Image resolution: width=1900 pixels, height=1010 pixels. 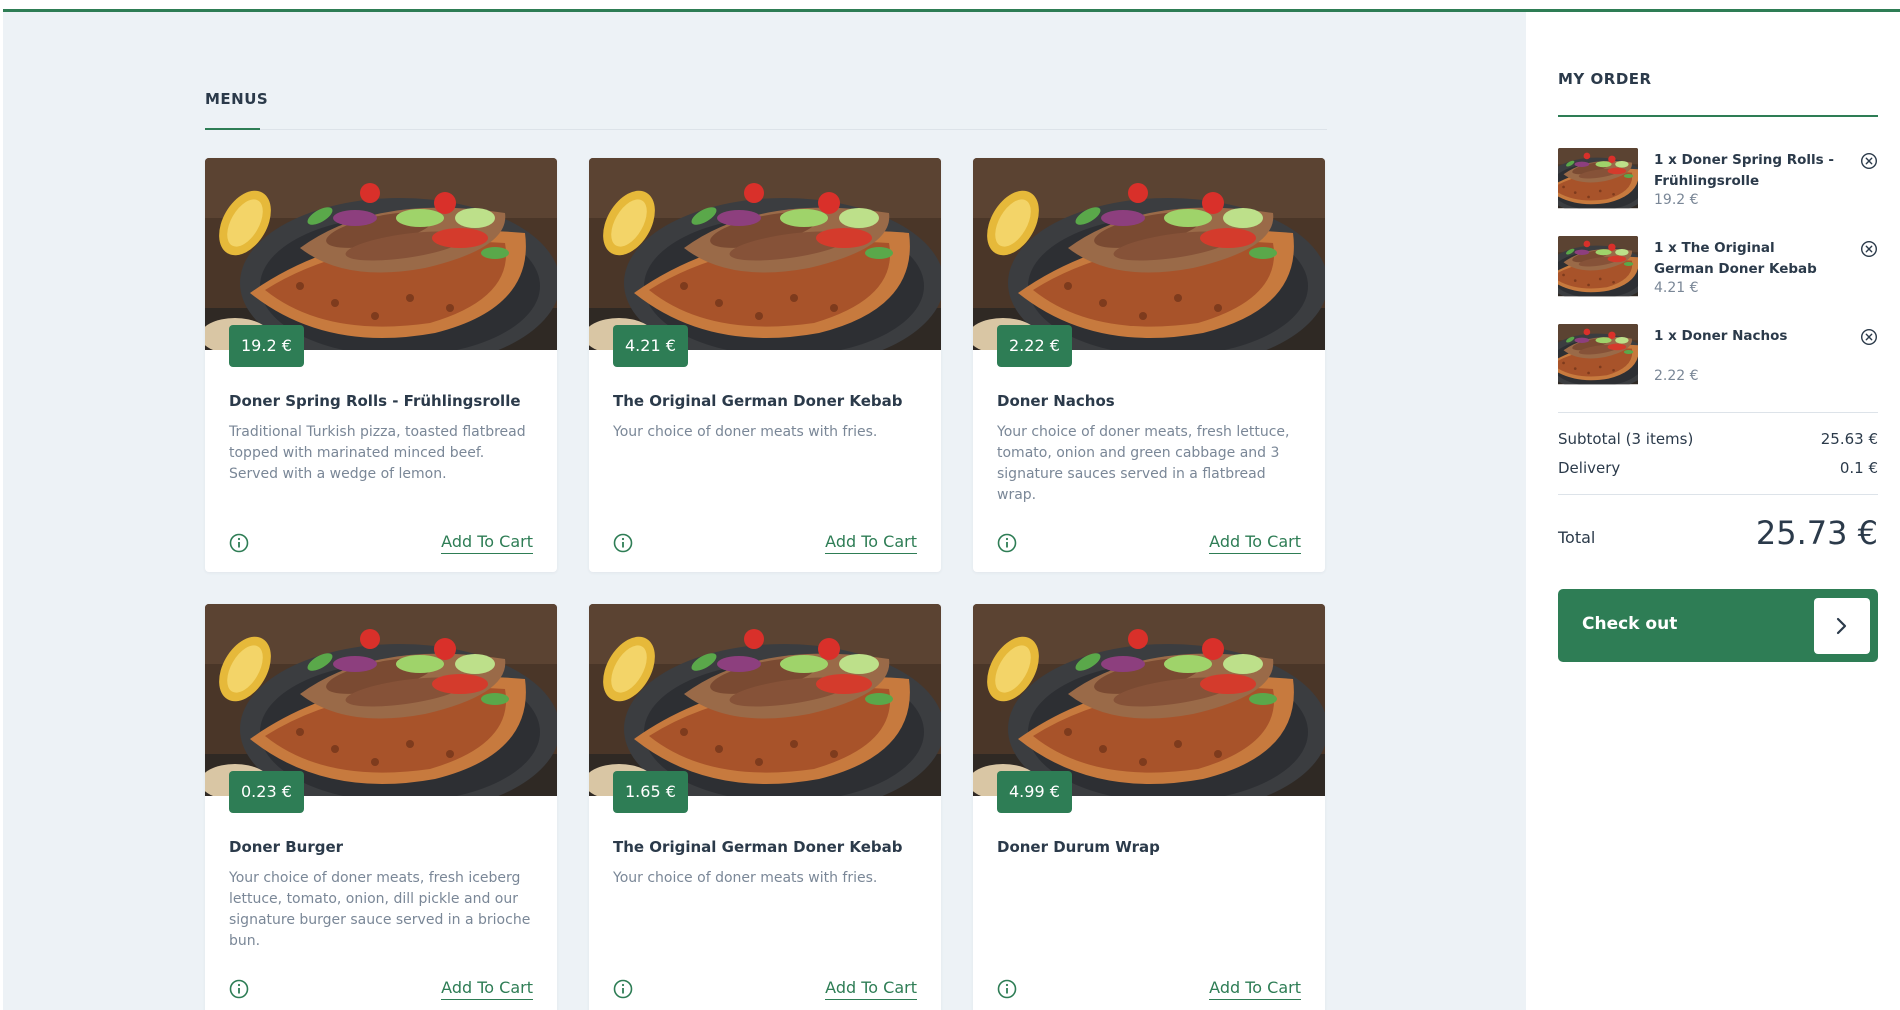 What do you see at coordinates (1676, 376) in the screenshot?
I see `order-item-price: 2.22 €` at bounding box center [1676, 376].